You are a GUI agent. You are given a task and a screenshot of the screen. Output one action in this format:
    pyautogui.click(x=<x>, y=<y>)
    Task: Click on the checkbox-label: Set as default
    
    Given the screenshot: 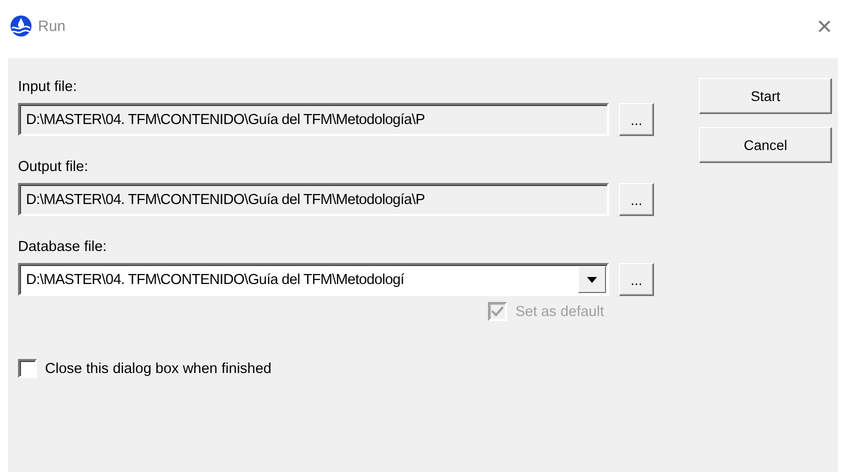 What is the action you would take?
    pyautogui.click(x=559, y=312)
    